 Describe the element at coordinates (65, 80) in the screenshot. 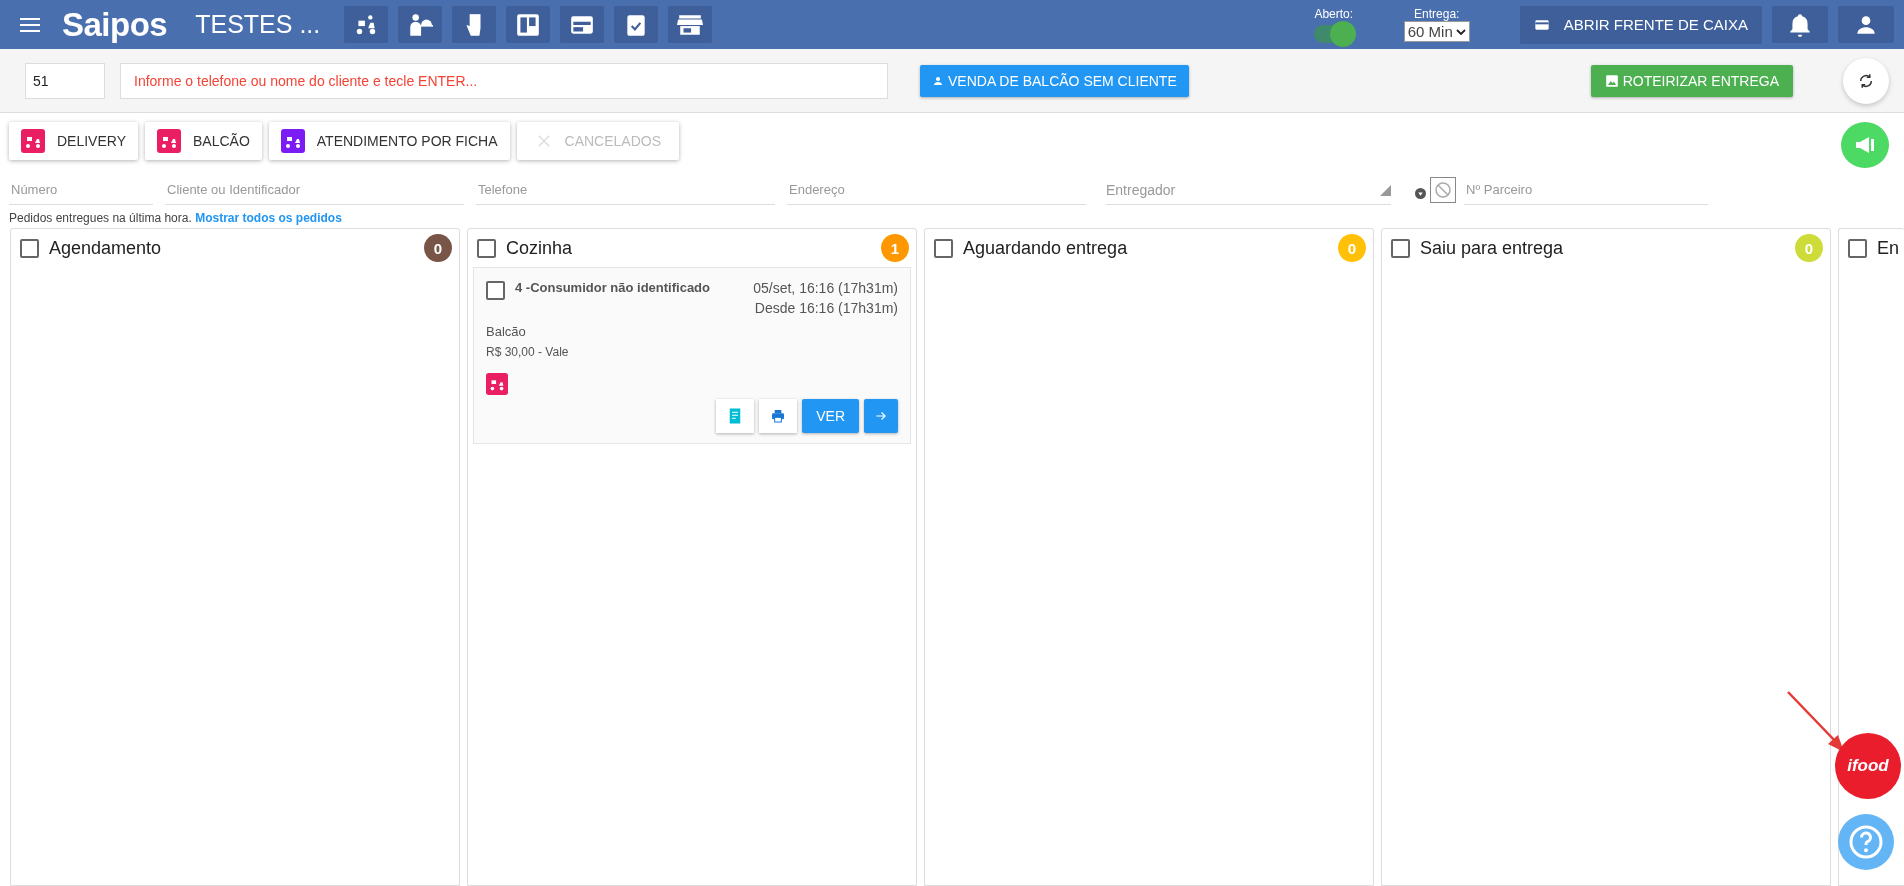

I see `order-number-field: 51` at that location.